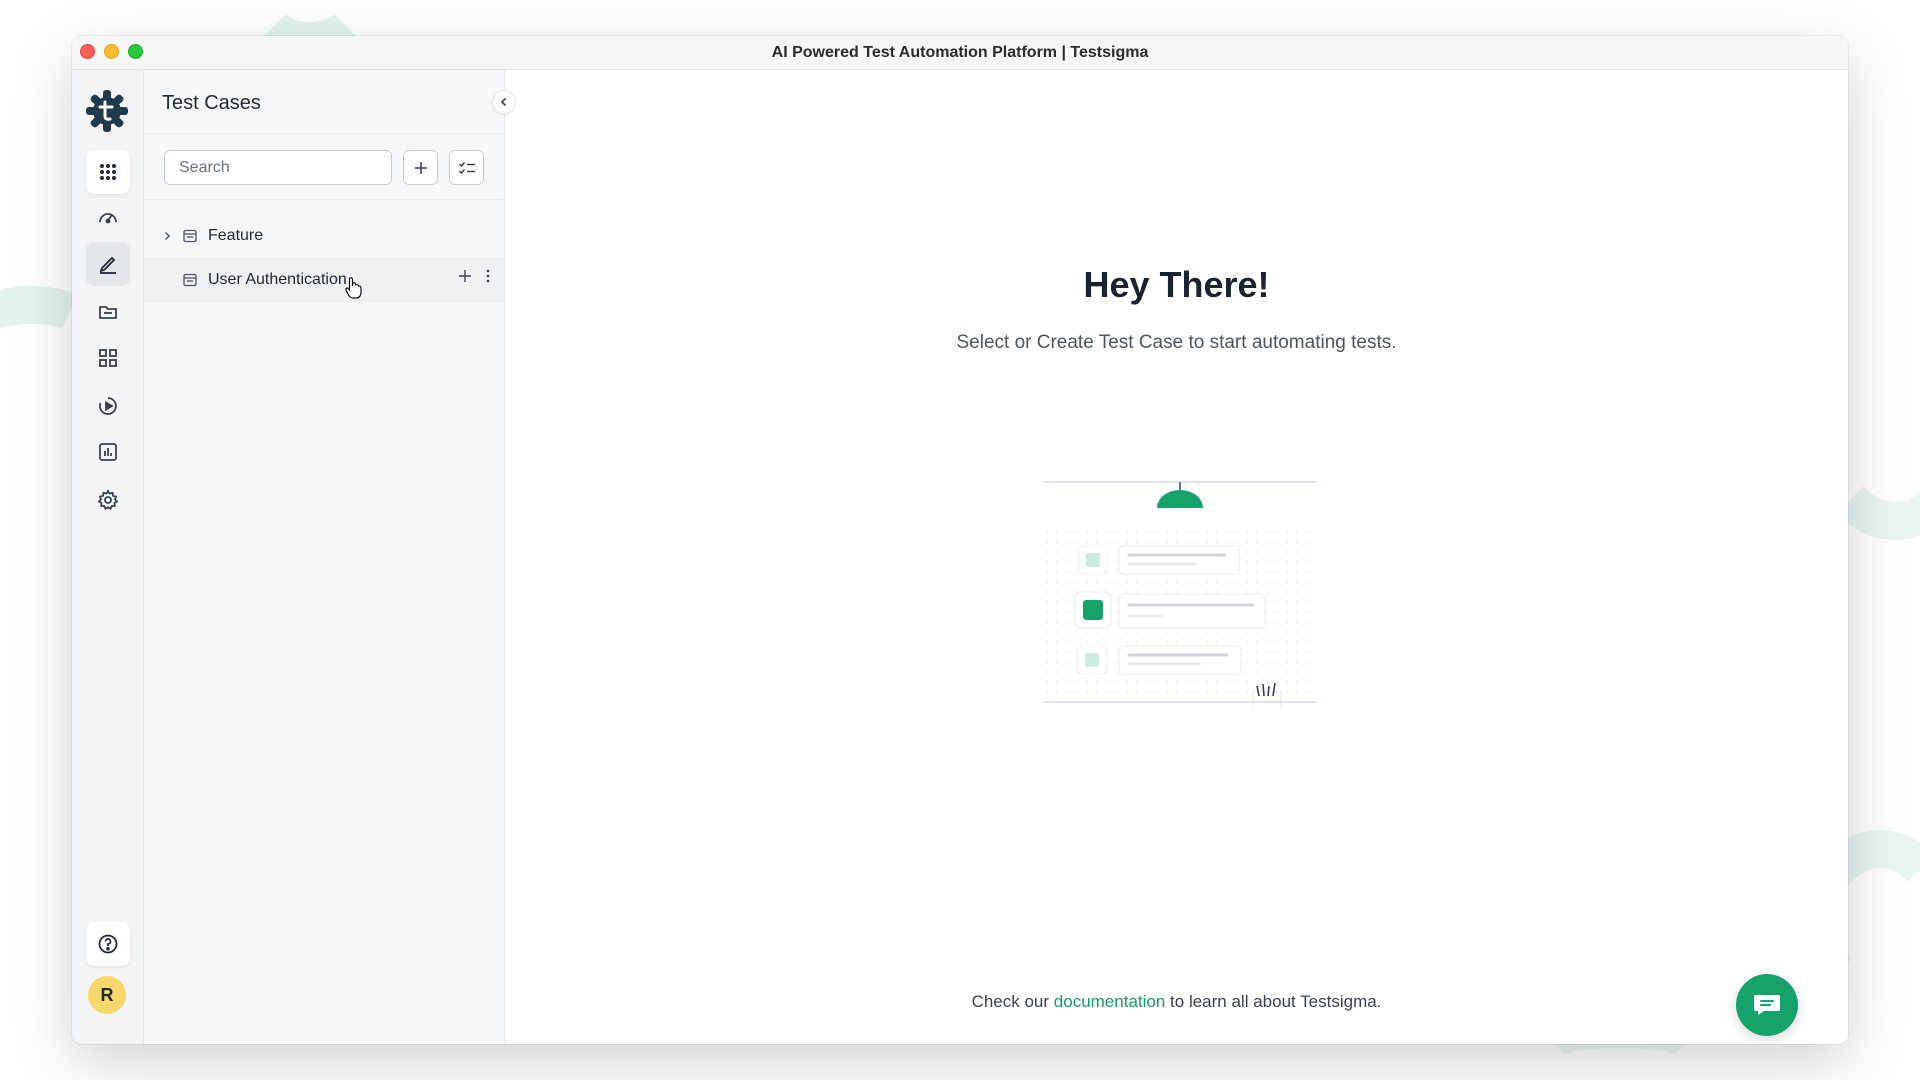  I want to click on user-avatar: R, so click(107, 995).